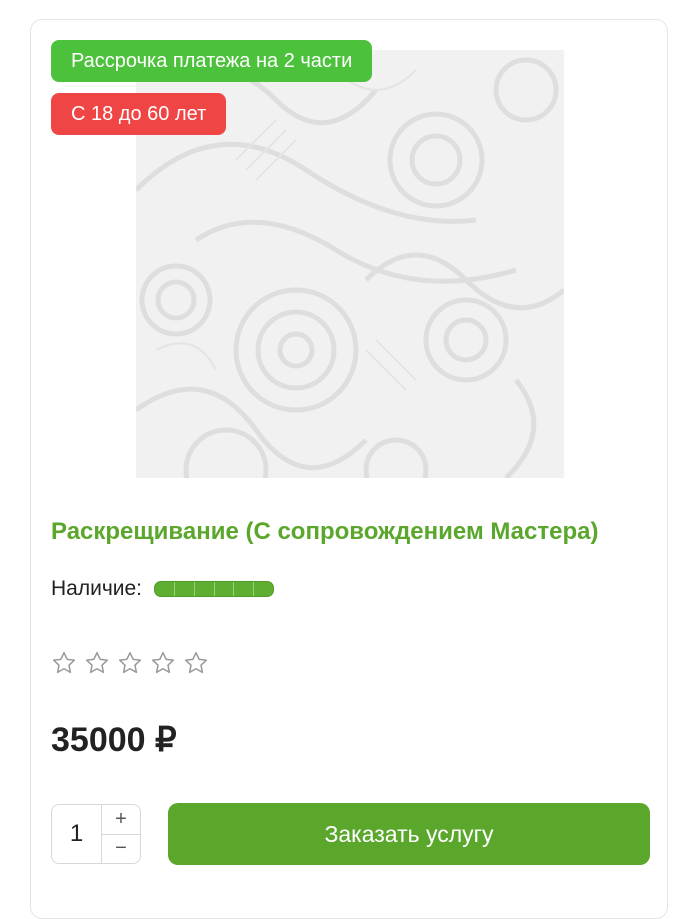 This screenshot has height=919, width=700. What do you see at coordinates (97, 588) in the screenshot?
I see `availability-label: Наличие:` at bounding box center [97, 588].